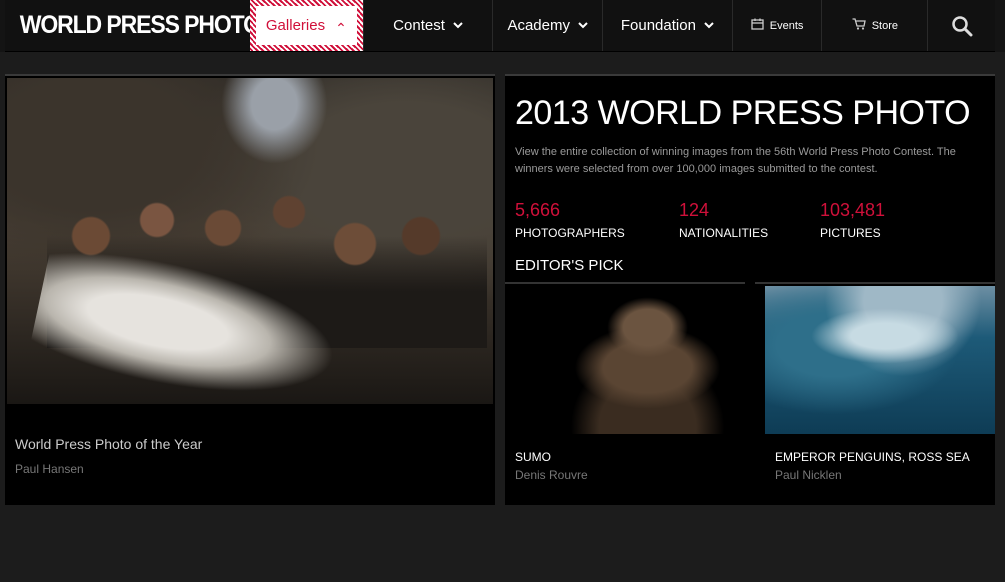  I want to click on search-button, so click(961, 25).